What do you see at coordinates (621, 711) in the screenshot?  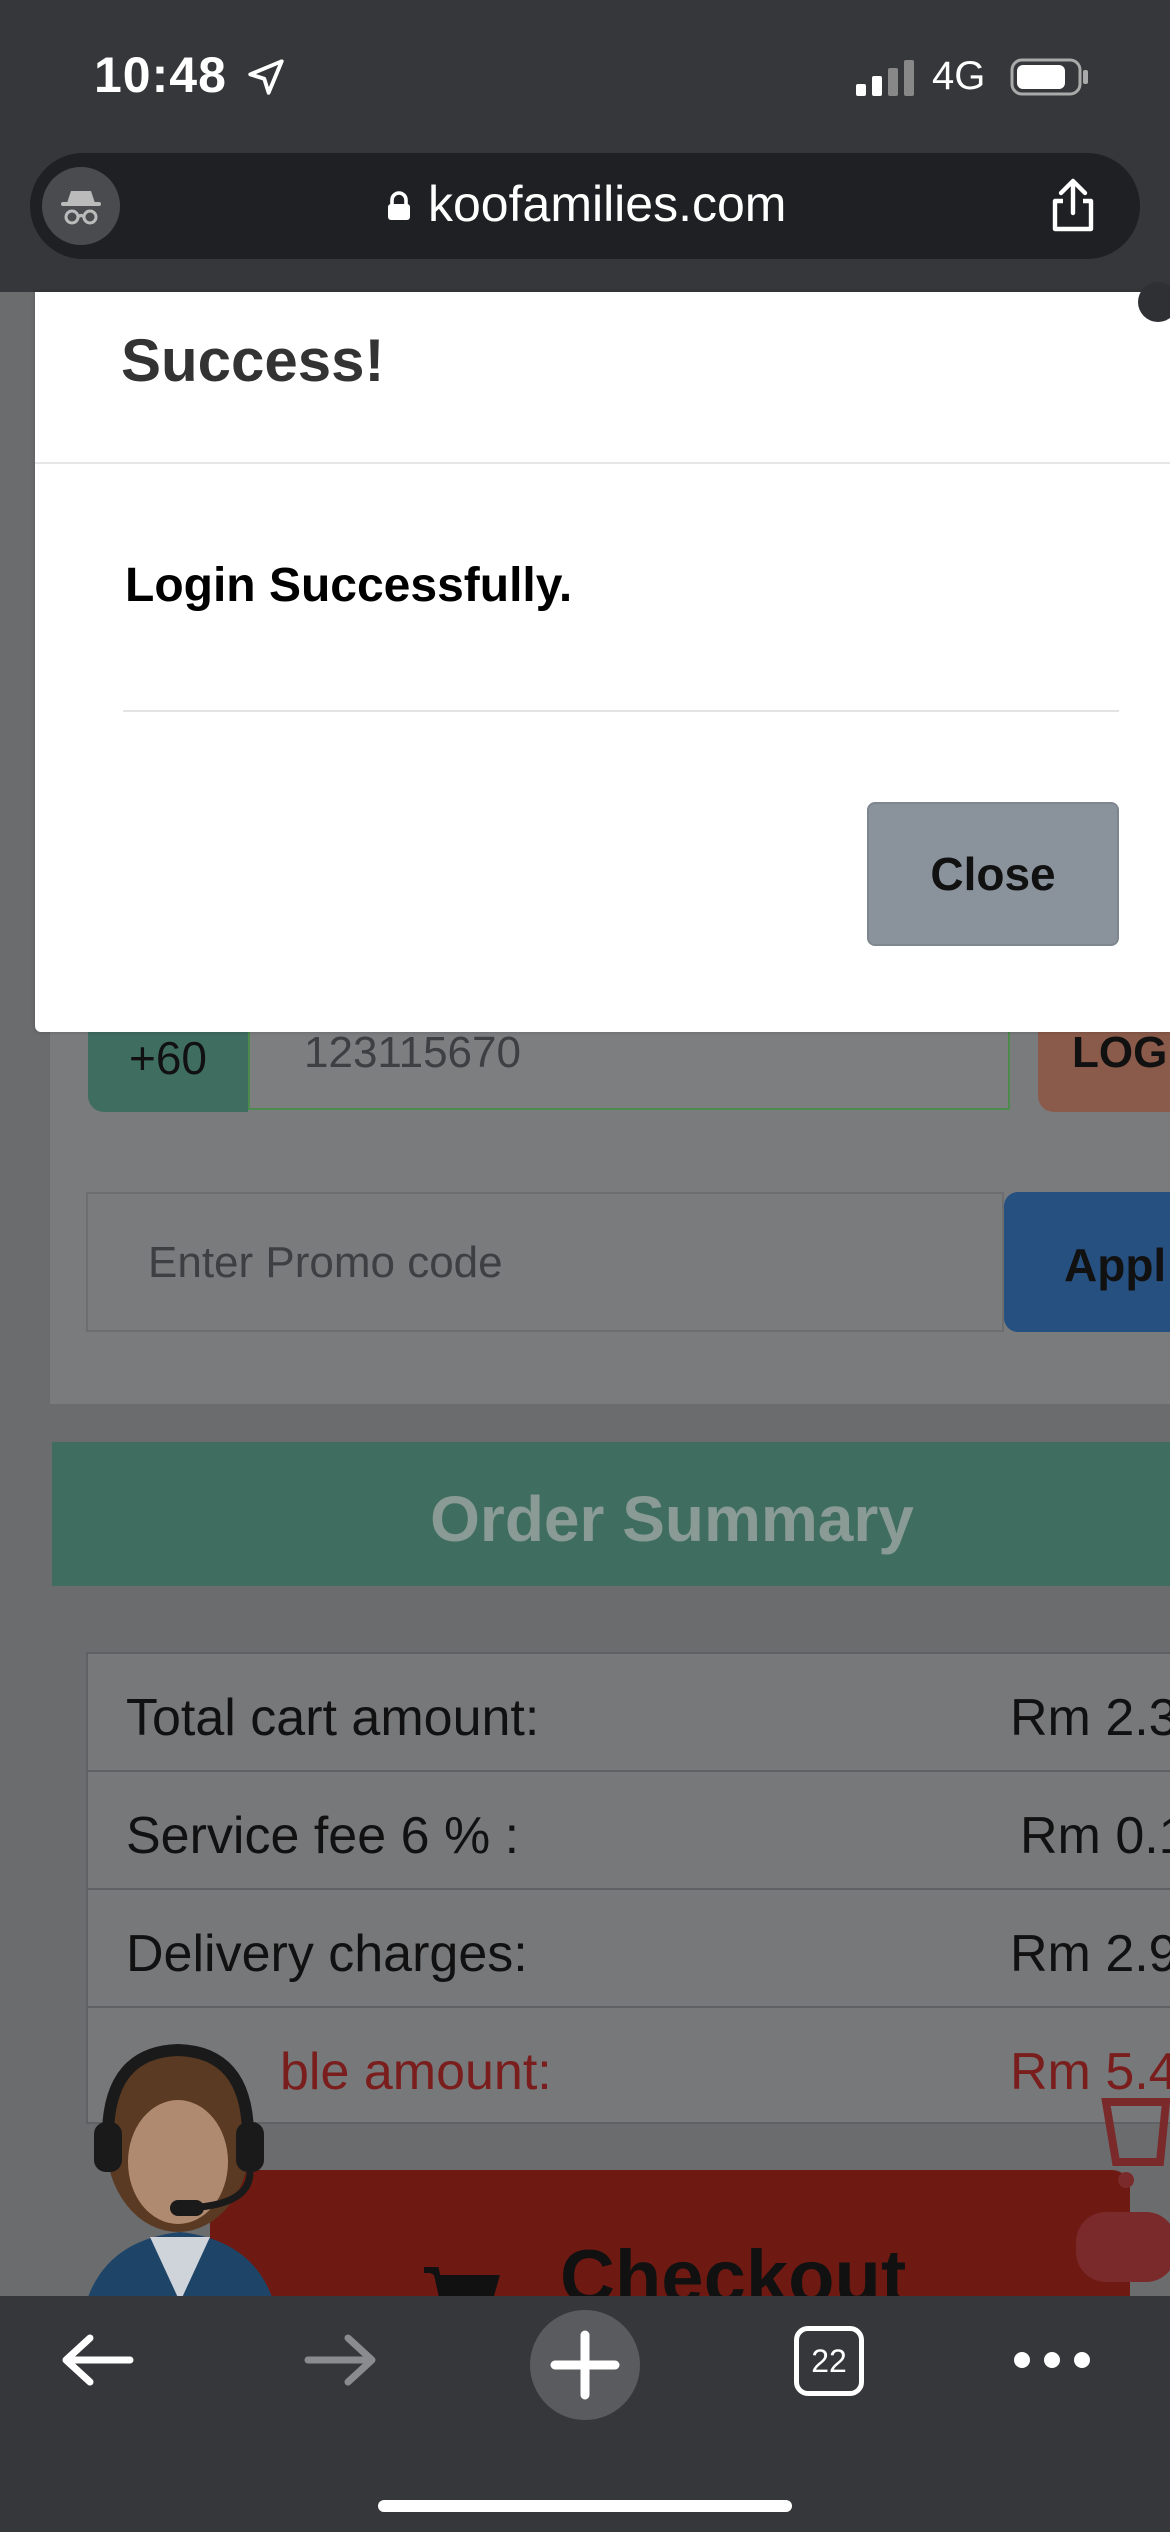 I see `modal-divider` at bounding box center [621, 711].